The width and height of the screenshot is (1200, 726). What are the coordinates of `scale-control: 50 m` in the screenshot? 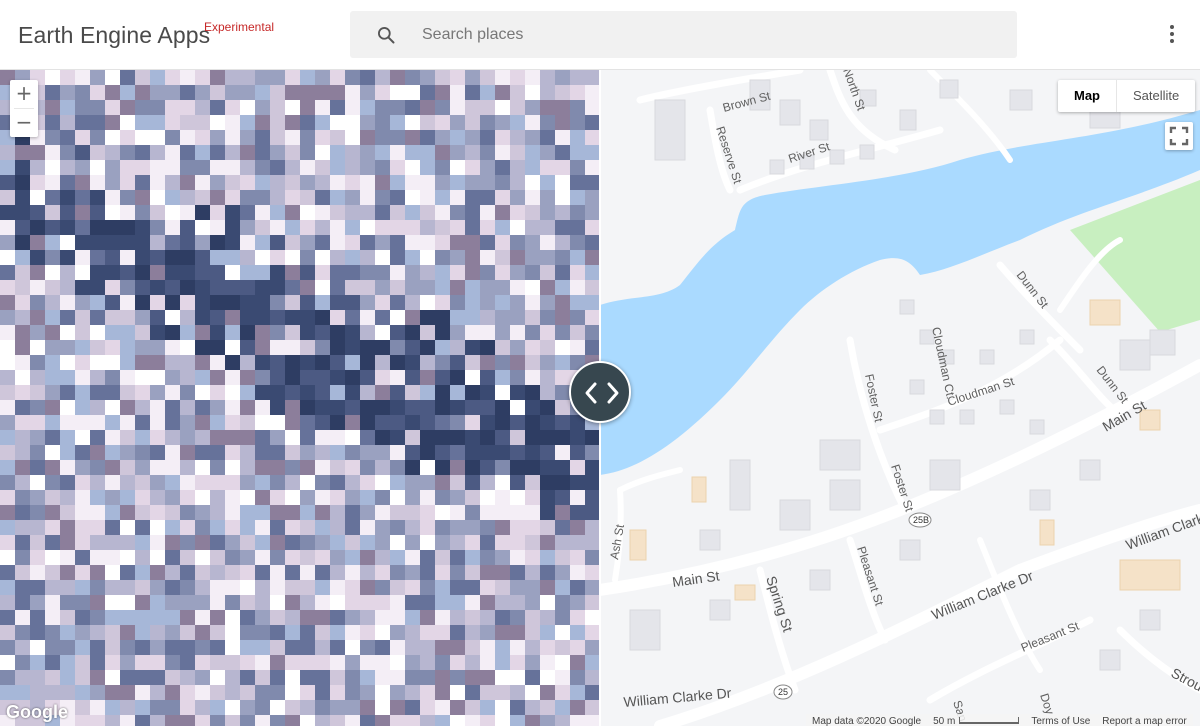 It's located at (976, 721).